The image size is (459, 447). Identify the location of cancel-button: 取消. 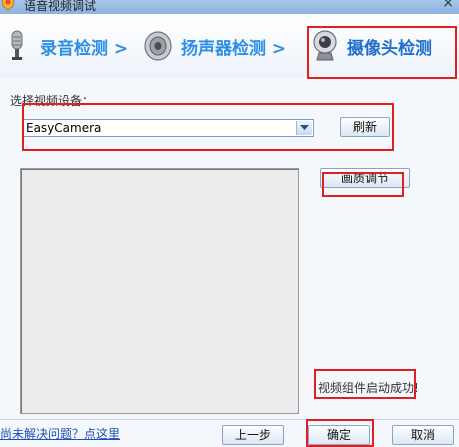
(423, 435).